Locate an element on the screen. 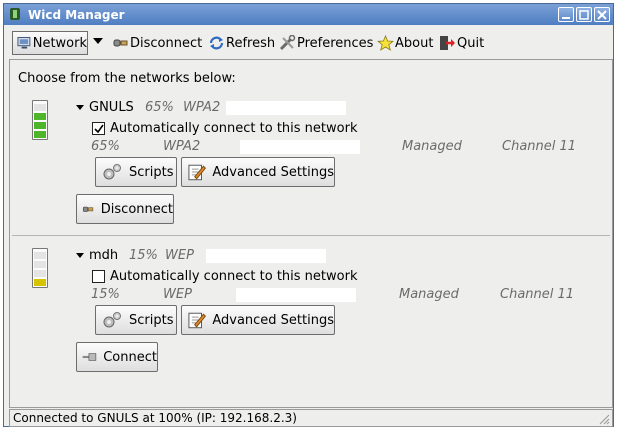 This screenshot has width=618, height=430. preferences-label: Preferences is located at coordinates (335, 43).